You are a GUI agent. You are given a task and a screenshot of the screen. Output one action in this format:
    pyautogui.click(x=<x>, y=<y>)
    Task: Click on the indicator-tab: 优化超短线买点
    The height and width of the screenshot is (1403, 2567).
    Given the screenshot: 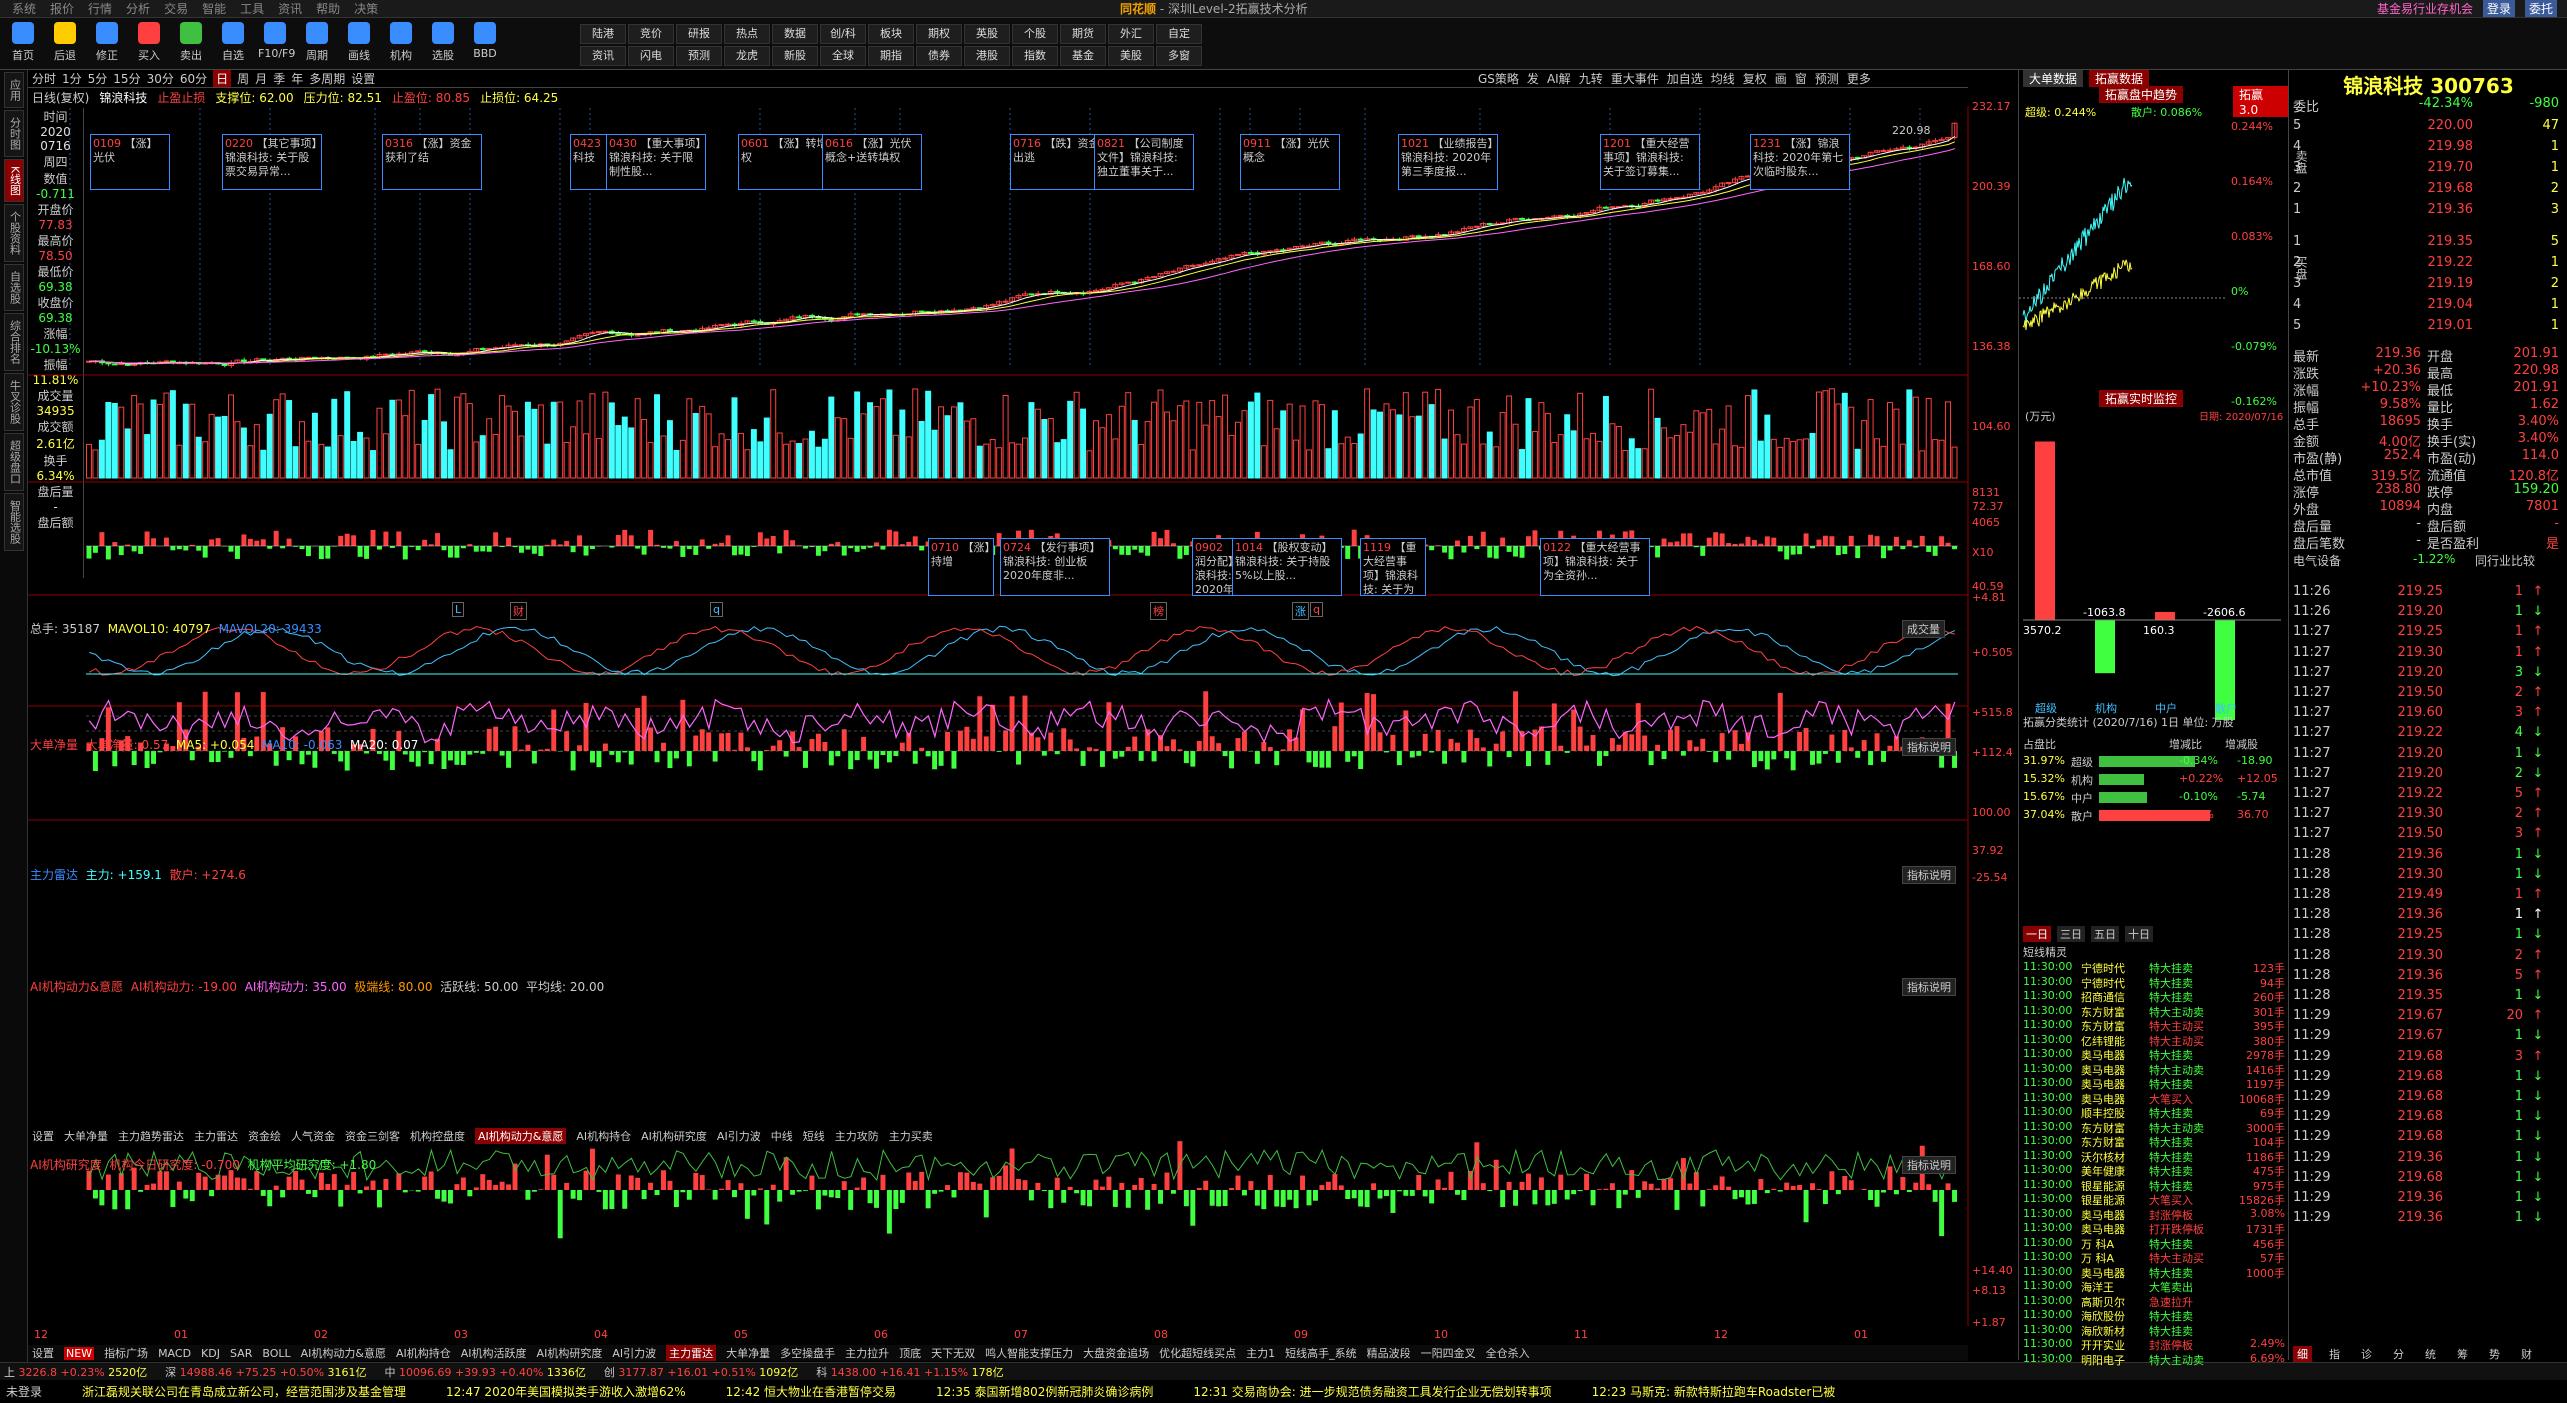 What is the action you would take?
    pyautogui.click(x=1197, y=1353)
    